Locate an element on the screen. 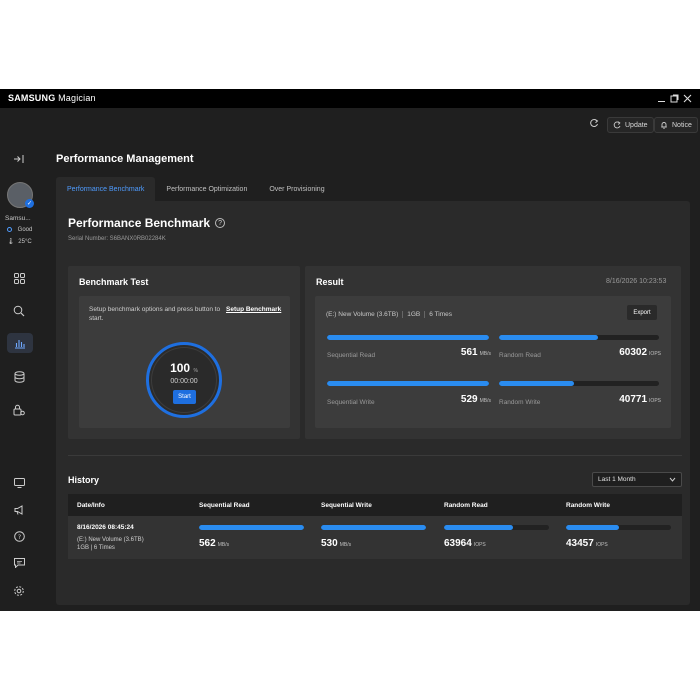  export-button: Export is located at coordinates (642, 312).